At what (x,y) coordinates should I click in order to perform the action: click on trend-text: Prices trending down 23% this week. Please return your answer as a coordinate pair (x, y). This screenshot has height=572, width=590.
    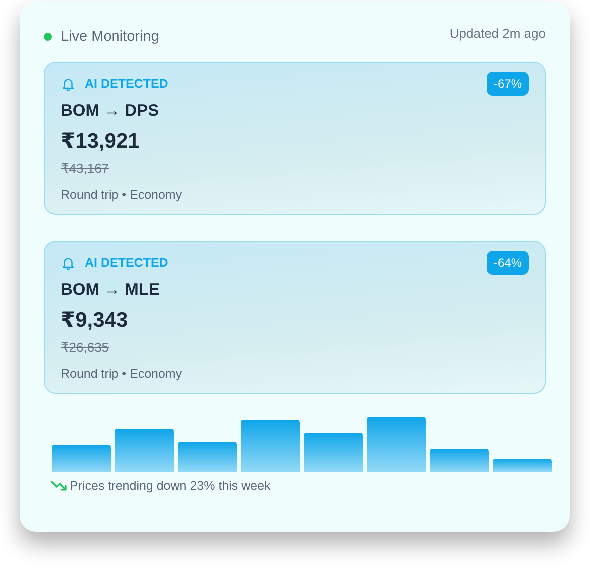
    Looking at the image, I should click on (170, 486).